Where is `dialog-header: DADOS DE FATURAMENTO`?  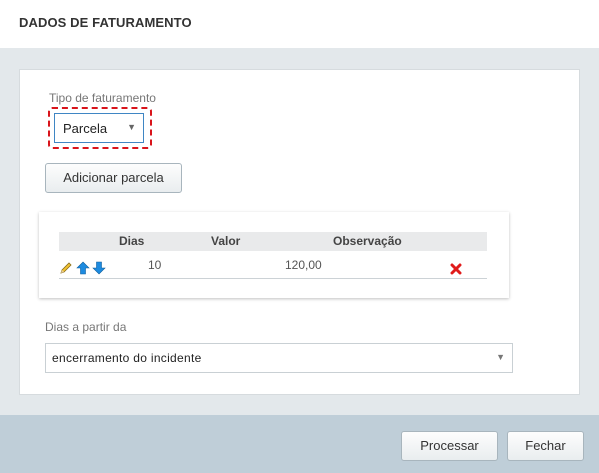 dialog-header: DADOS DE FATURAMENTO is located at coordinates (299, 24).